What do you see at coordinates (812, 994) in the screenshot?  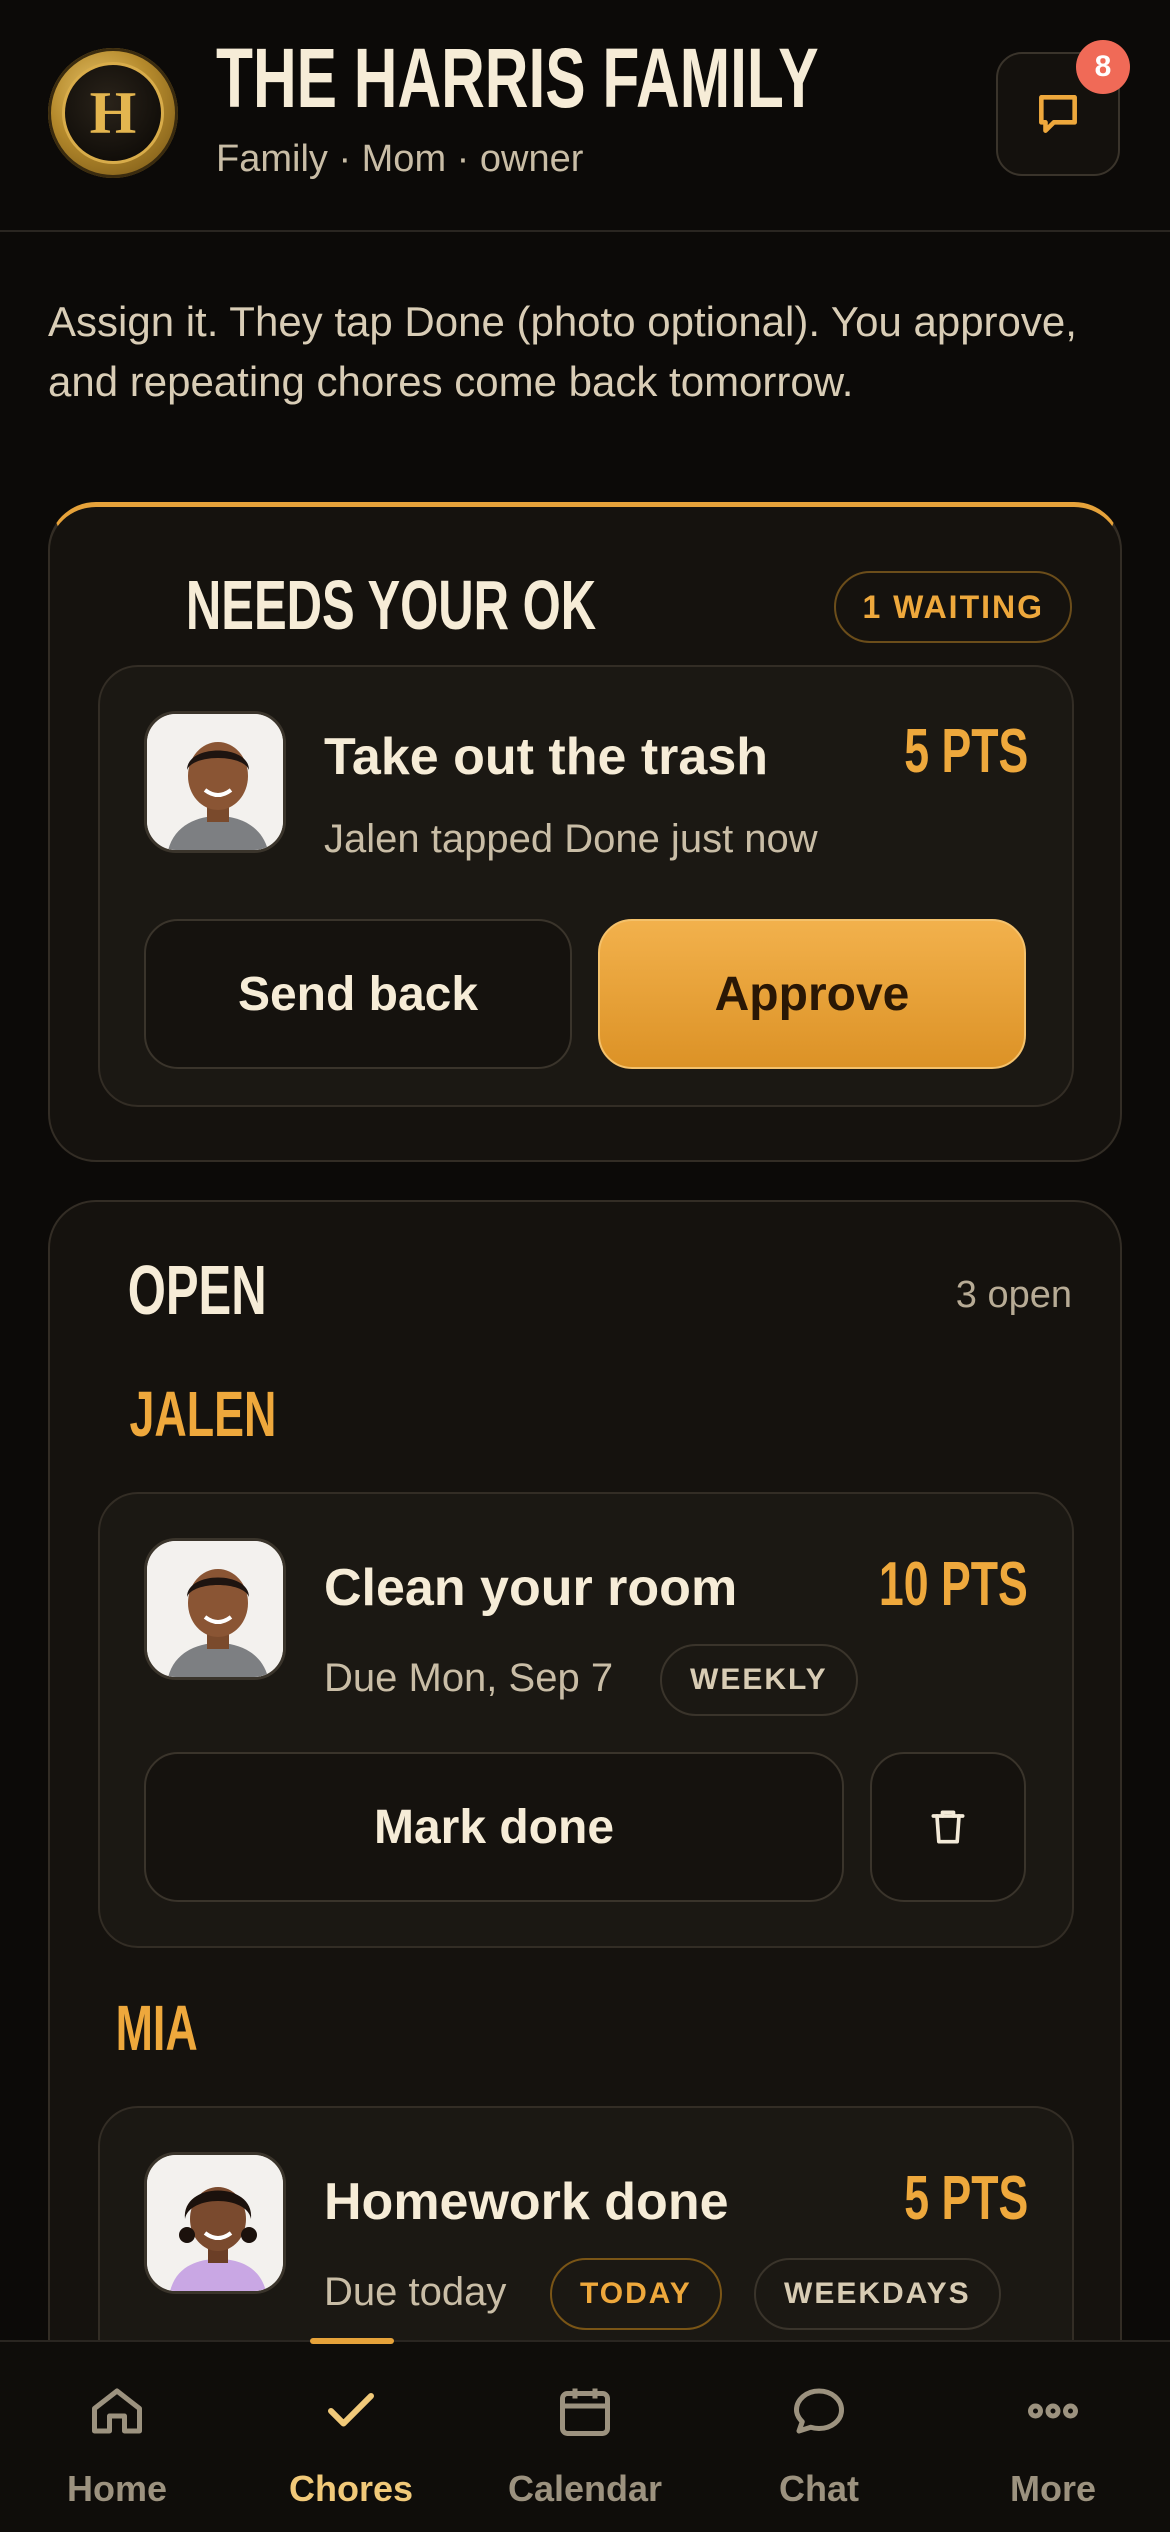 I see `approve-button: Approve` at bounding box center [812, 994].